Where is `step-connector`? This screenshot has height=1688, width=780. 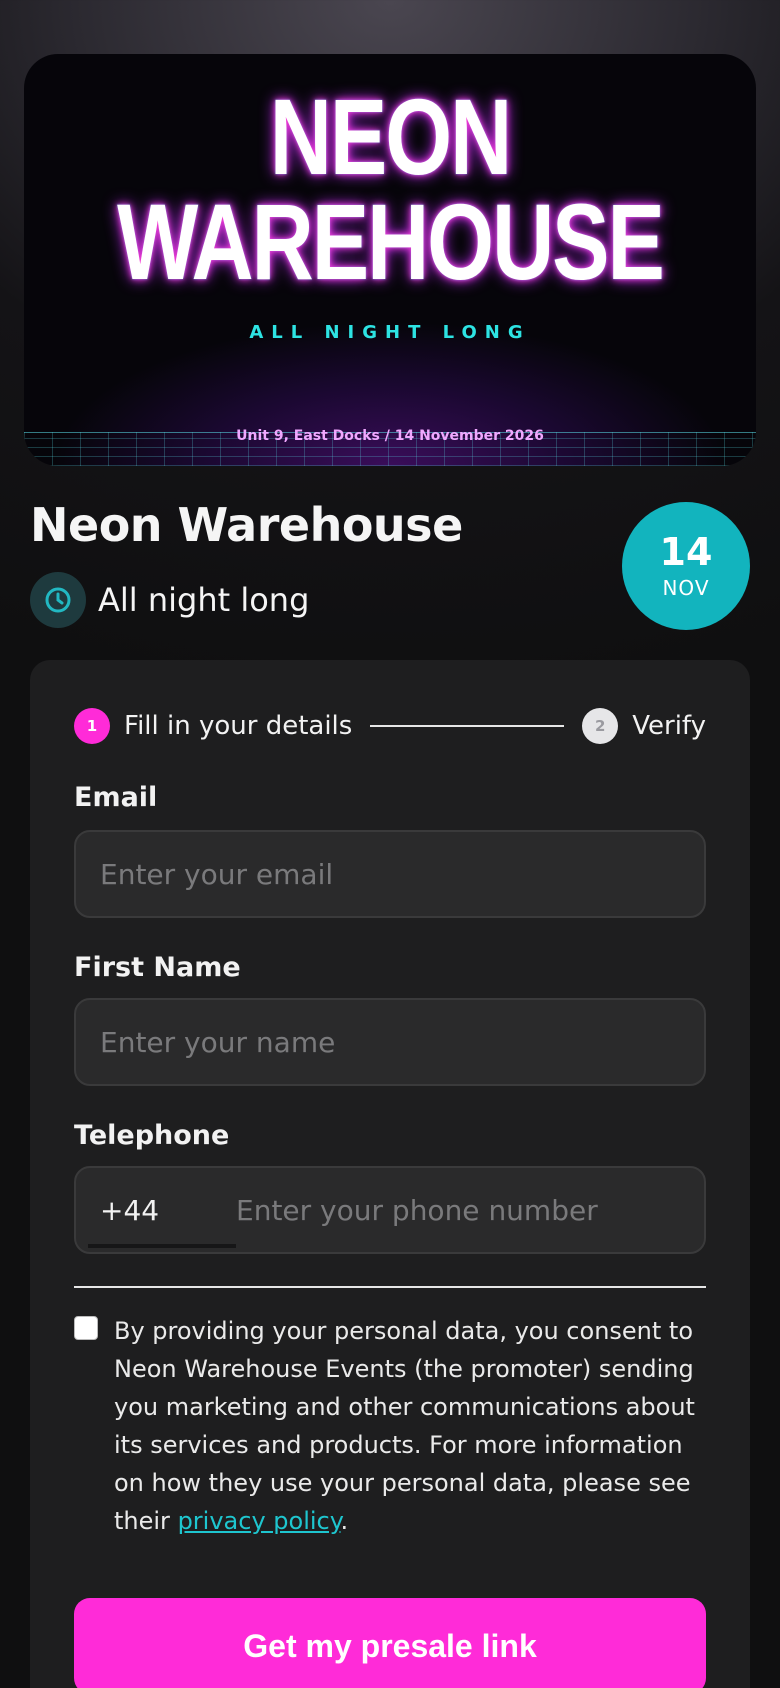
step-connector is located at coordinates (467, 726).